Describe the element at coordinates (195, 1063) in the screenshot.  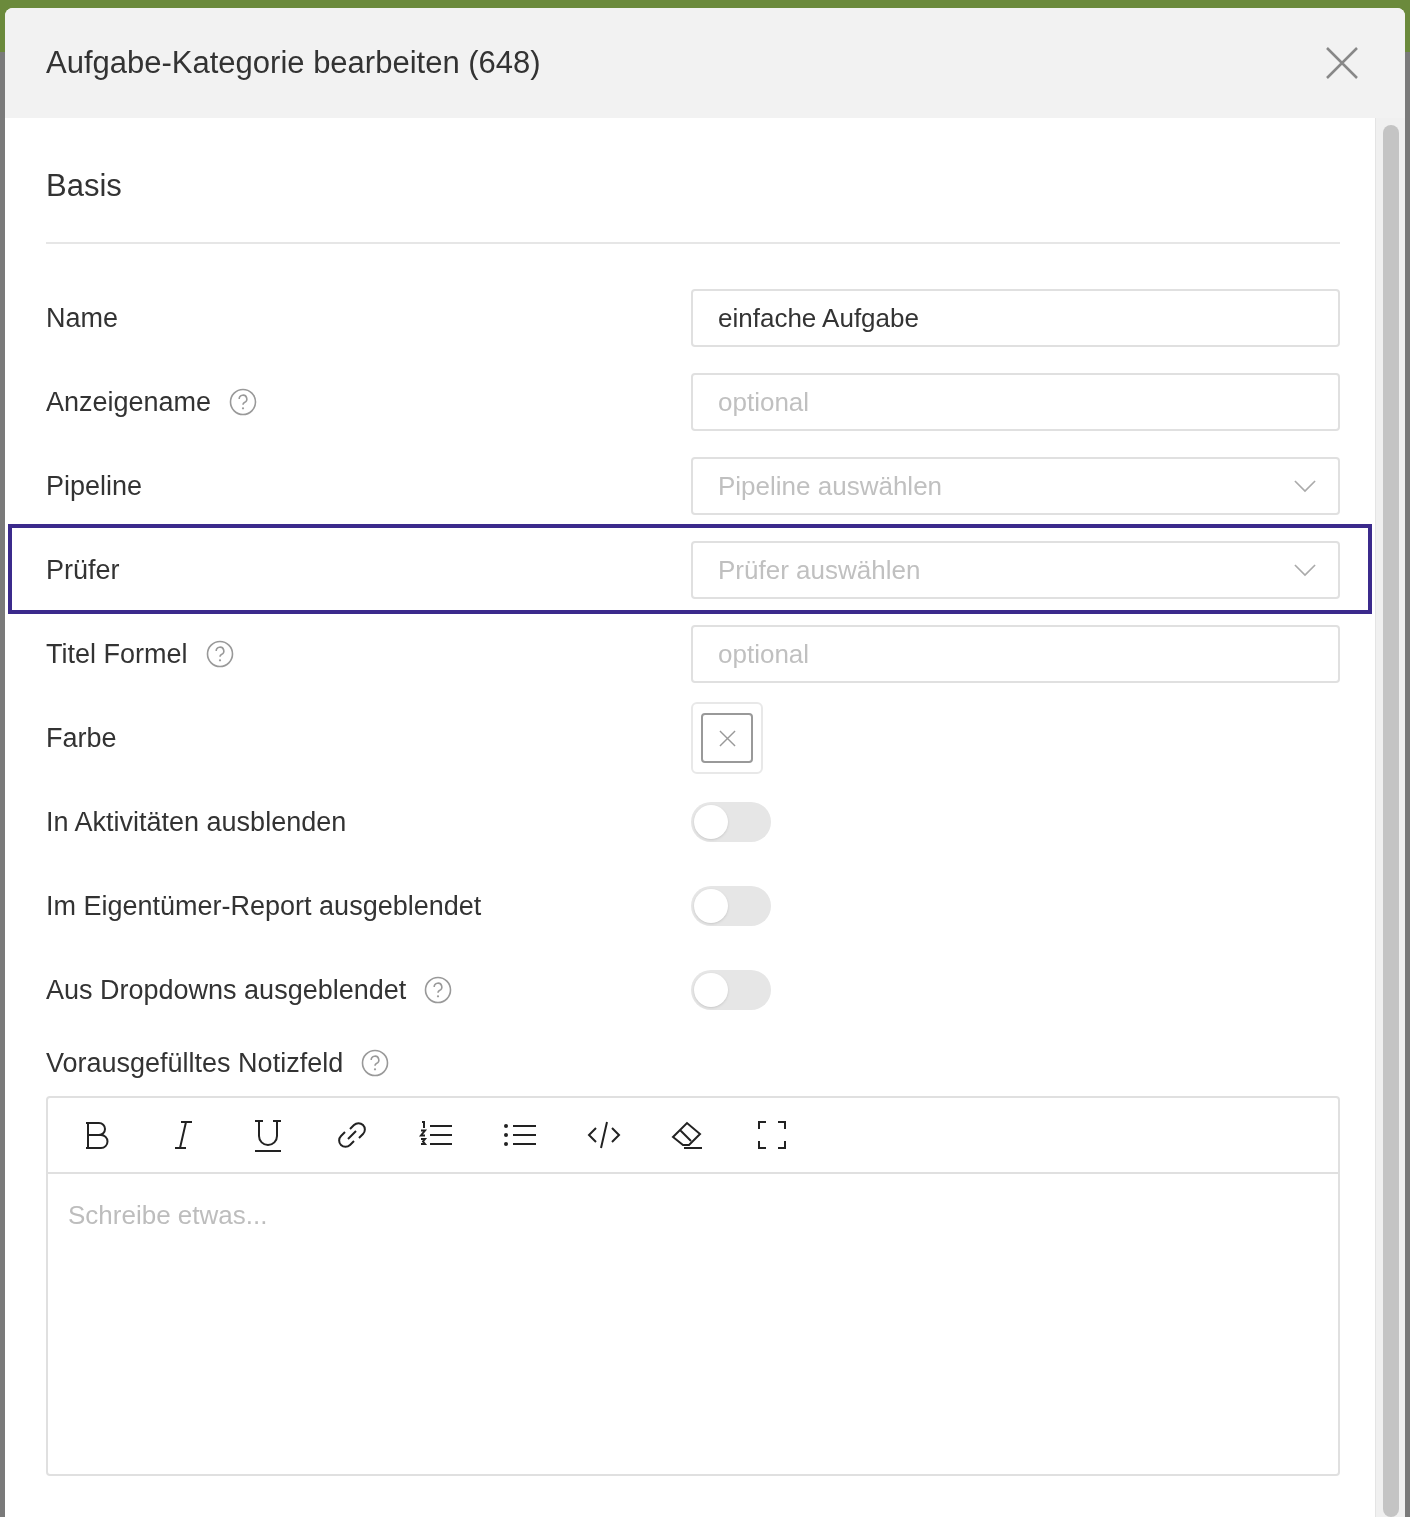
I see `field-label: Vorausgefülltes Notizfeld` at that location.